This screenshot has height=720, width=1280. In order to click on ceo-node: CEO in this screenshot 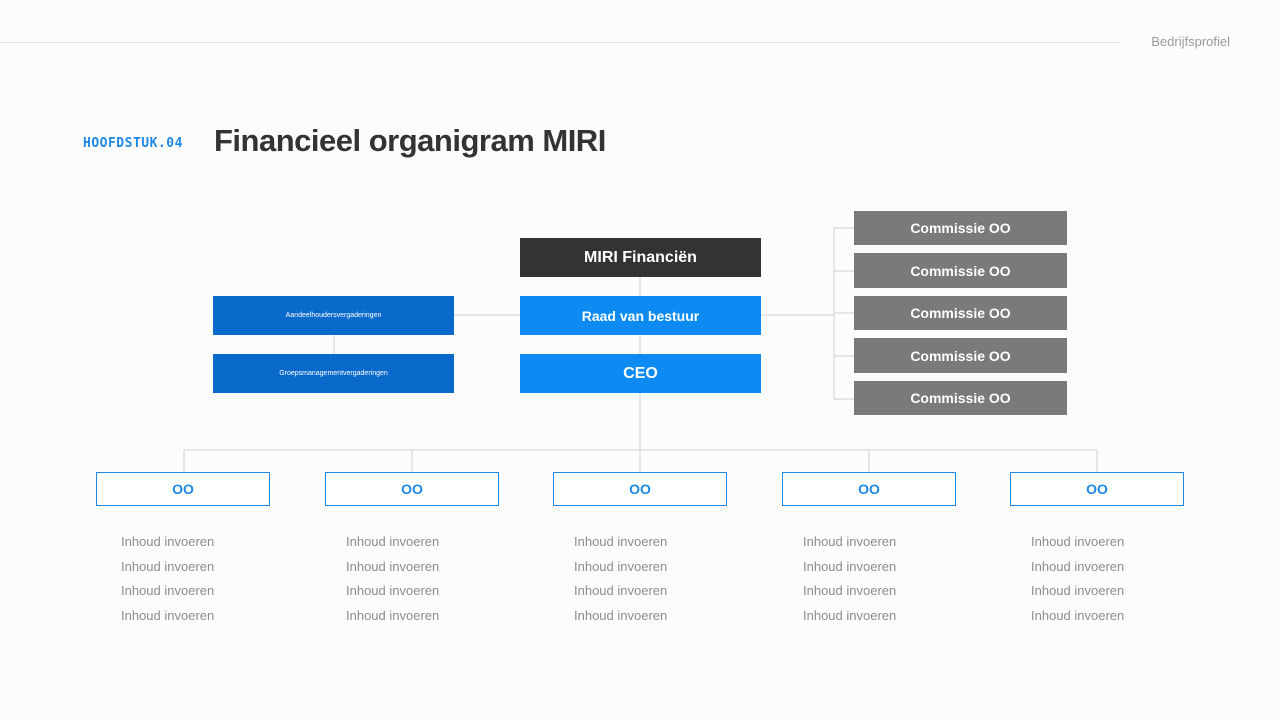, I will do `click(640, 373)`.